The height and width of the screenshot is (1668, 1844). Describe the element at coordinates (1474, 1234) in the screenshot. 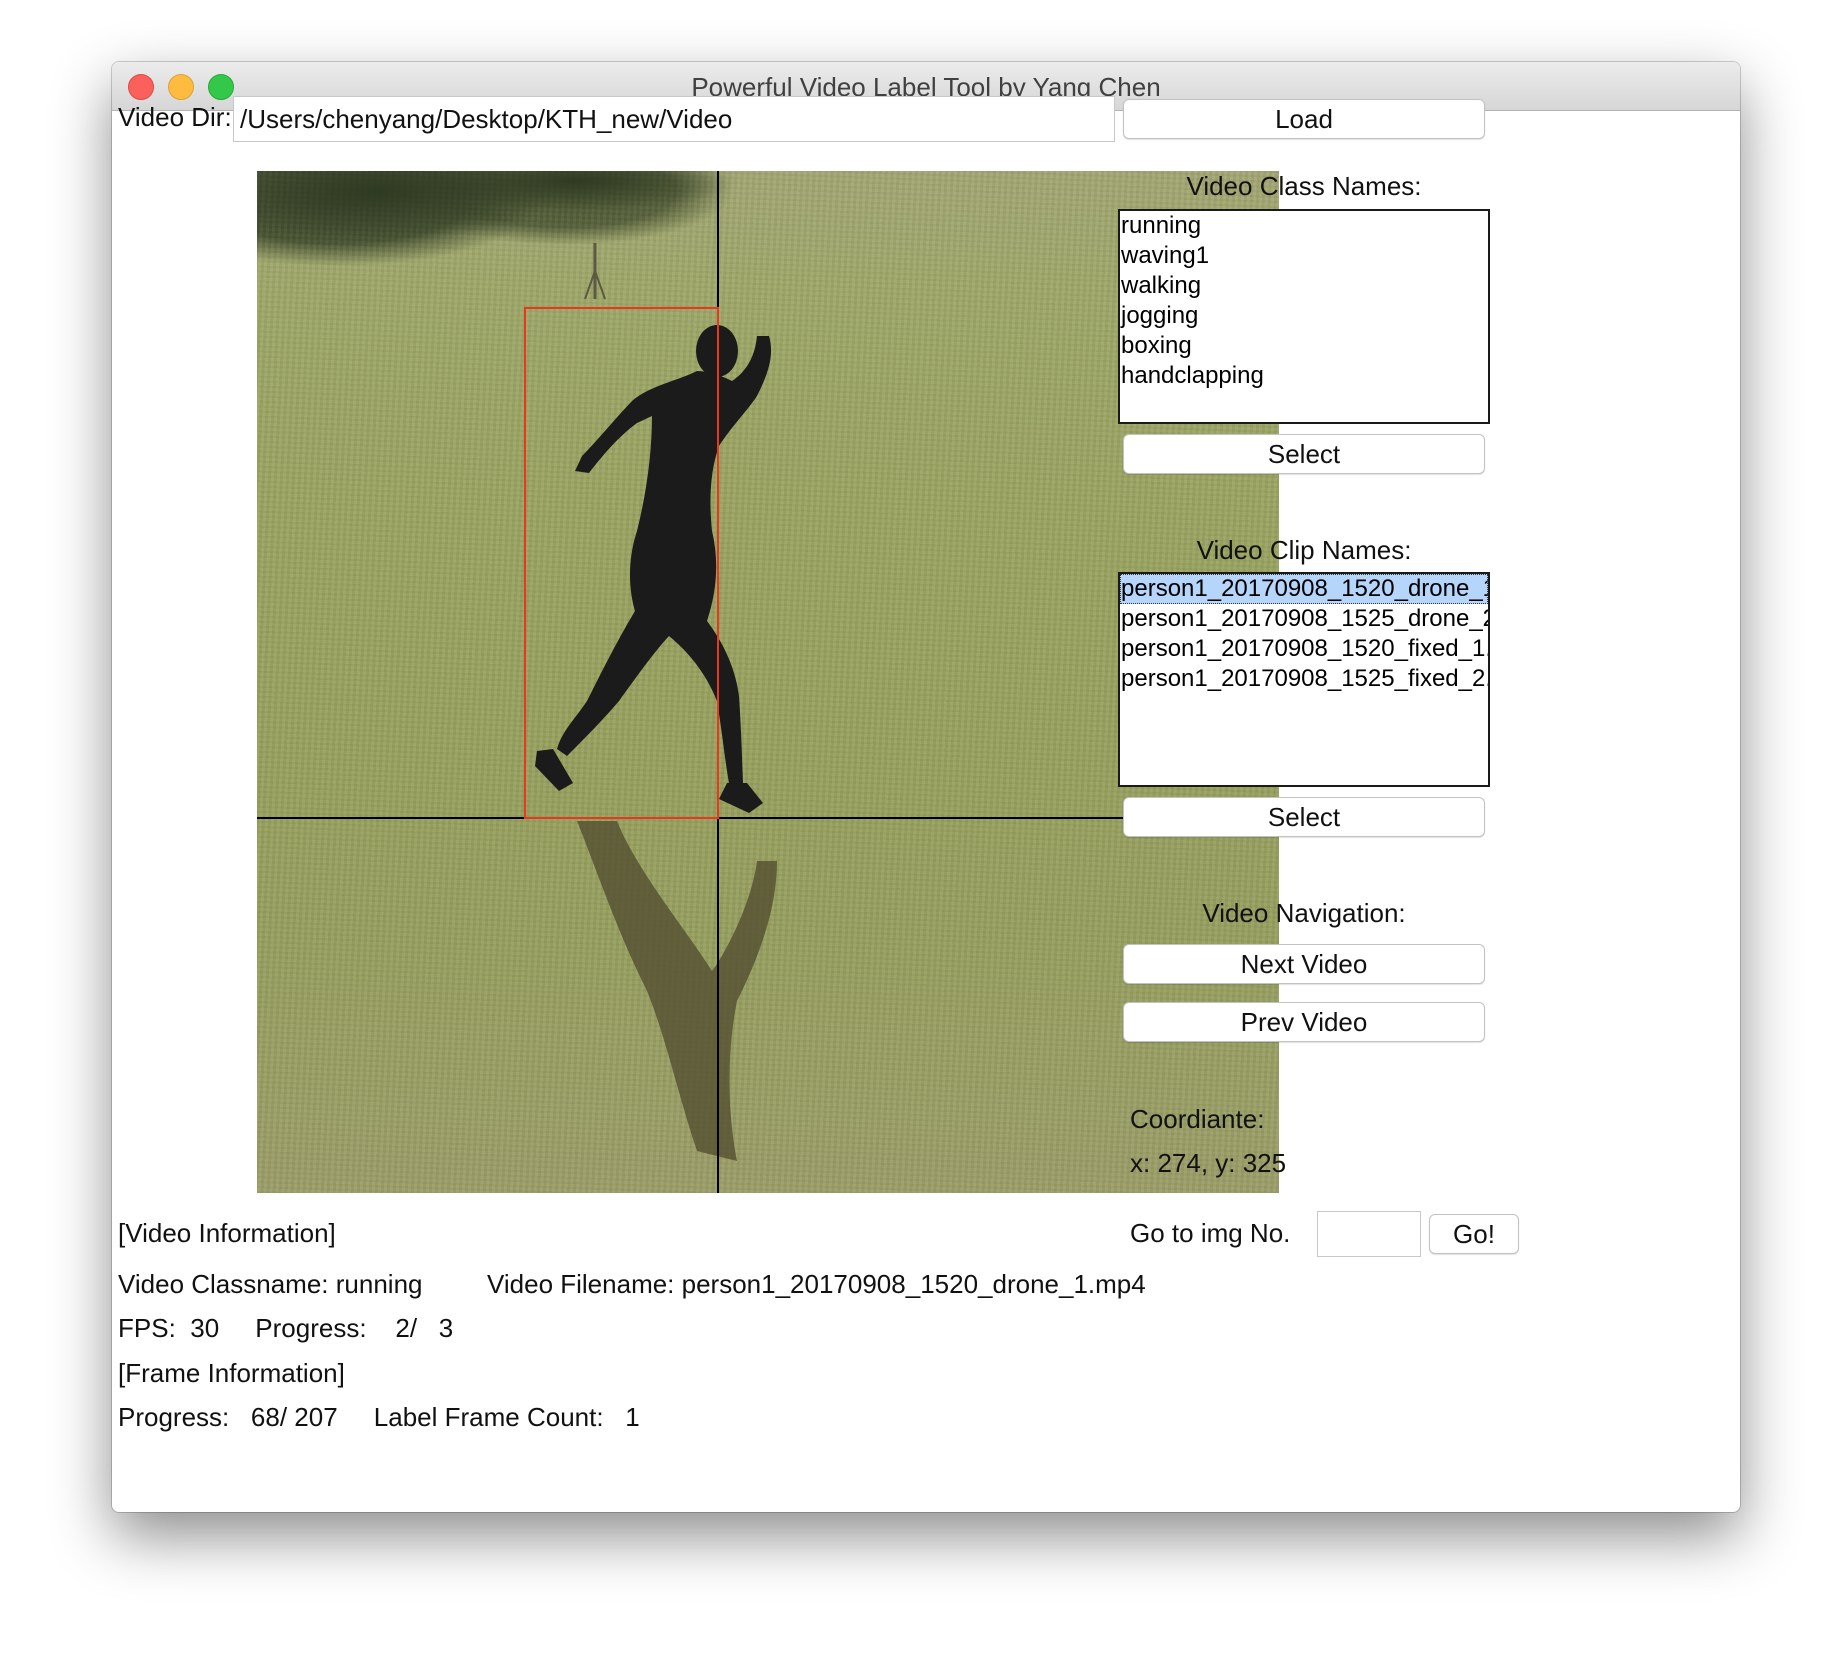

I see `go-button: Go!` at that location.